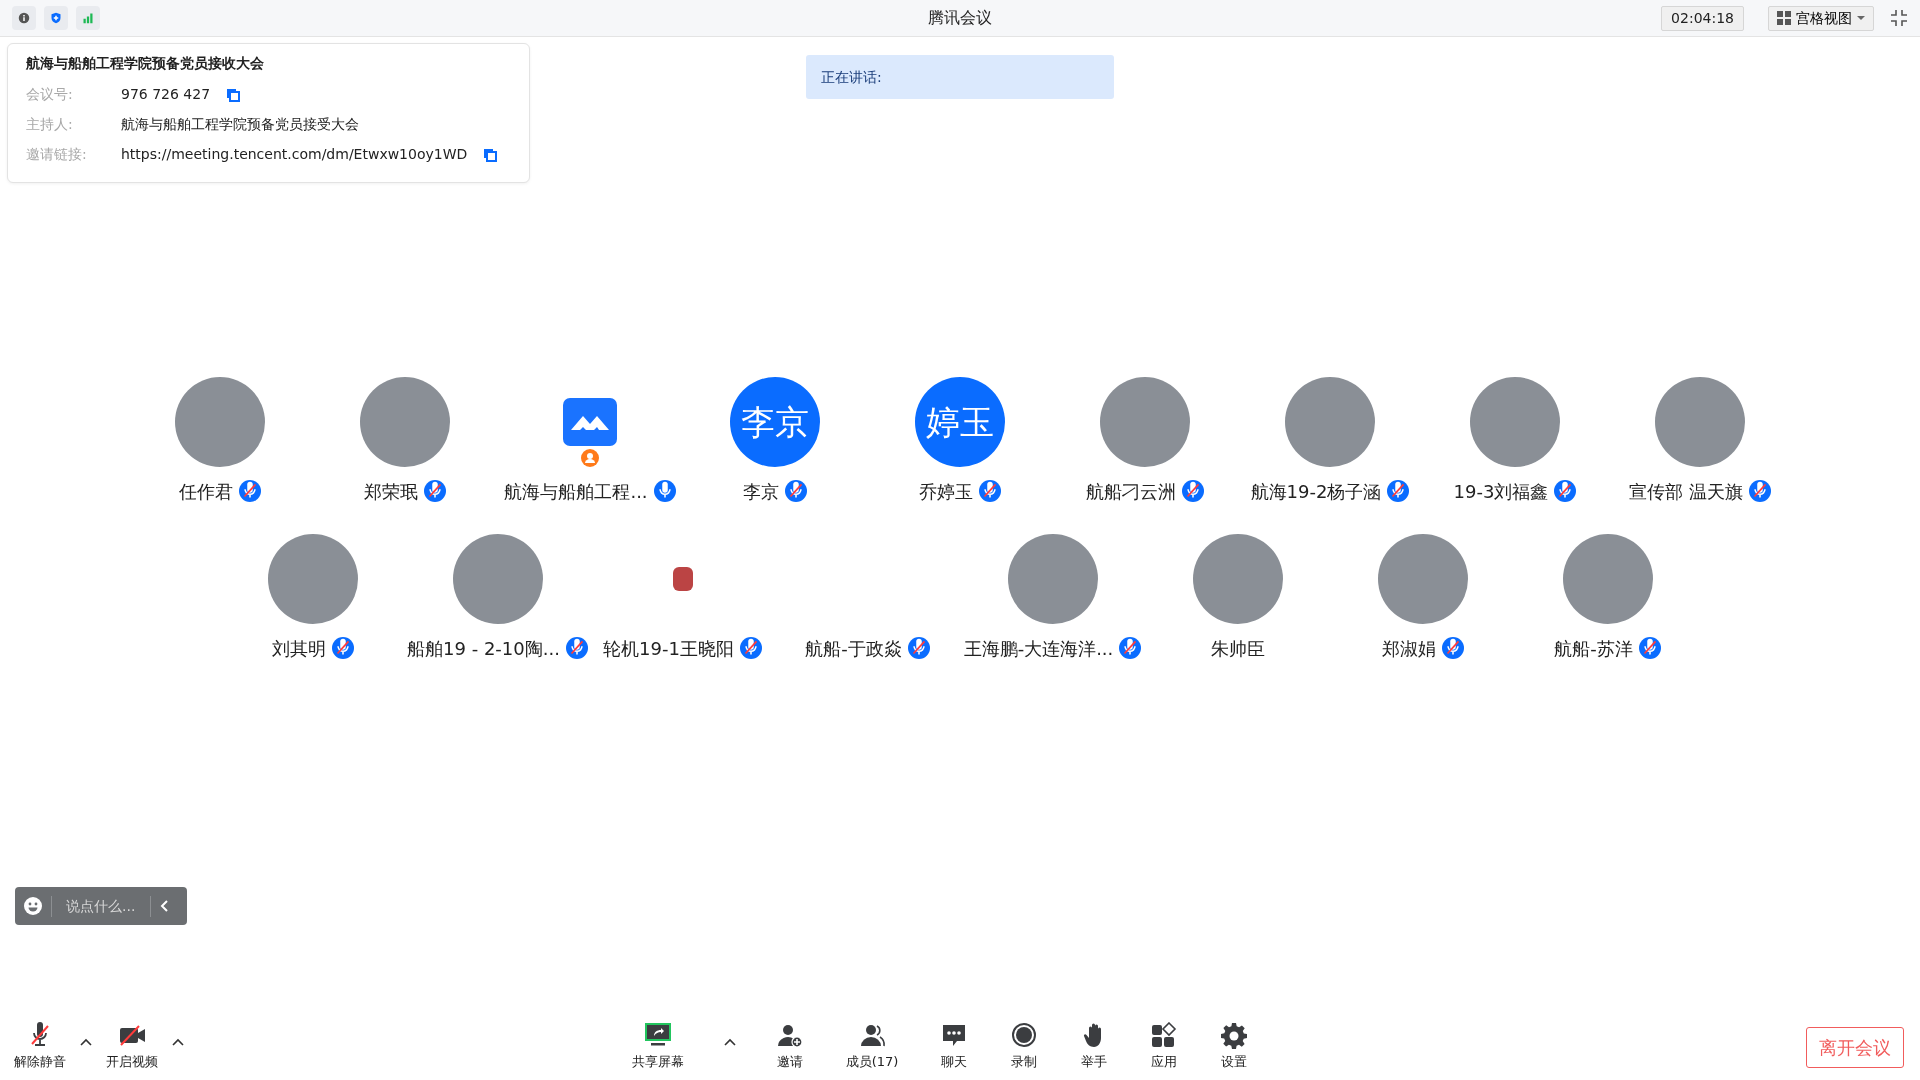 Image resolution: width=1920 pixels, height=1080 pixels. I want to click on shield-icon, so click(56, 18).